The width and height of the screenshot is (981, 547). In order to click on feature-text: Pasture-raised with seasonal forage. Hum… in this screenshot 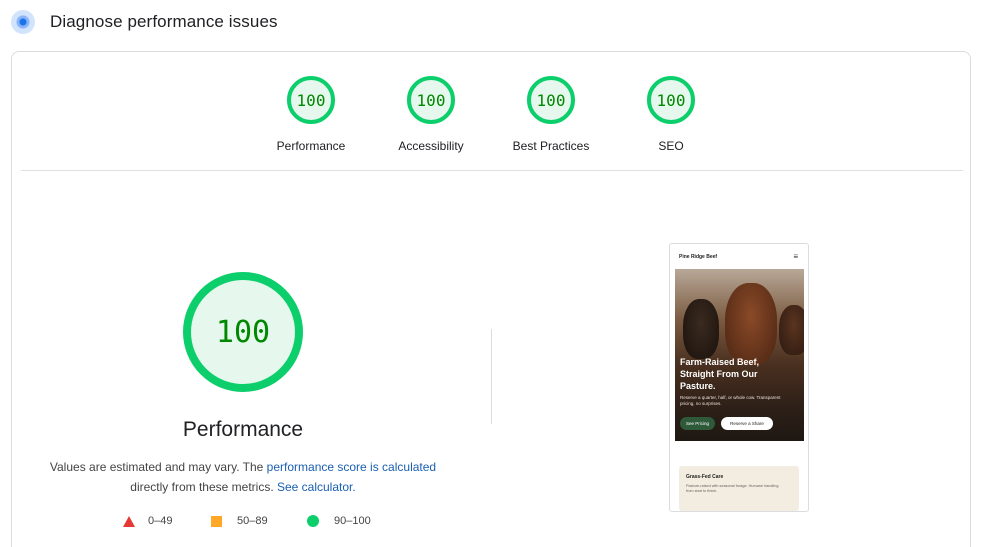, I will do `click(732, 488)`.